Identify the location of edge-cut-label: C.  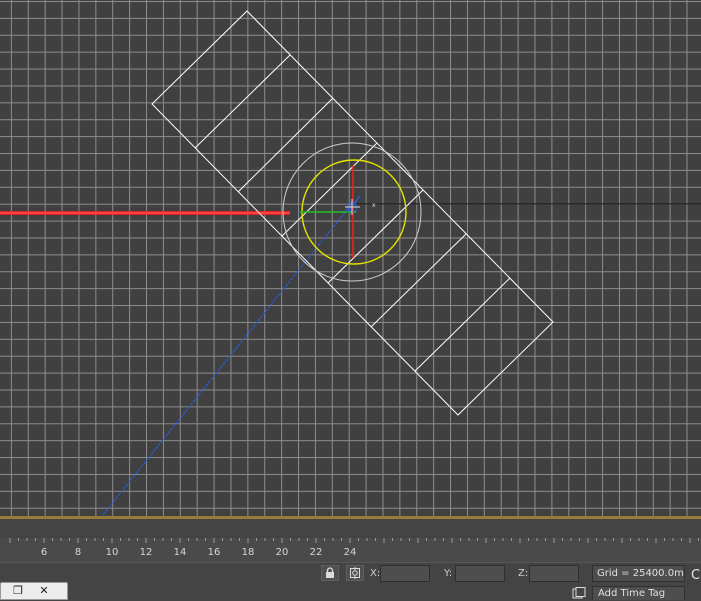
(696, 575).